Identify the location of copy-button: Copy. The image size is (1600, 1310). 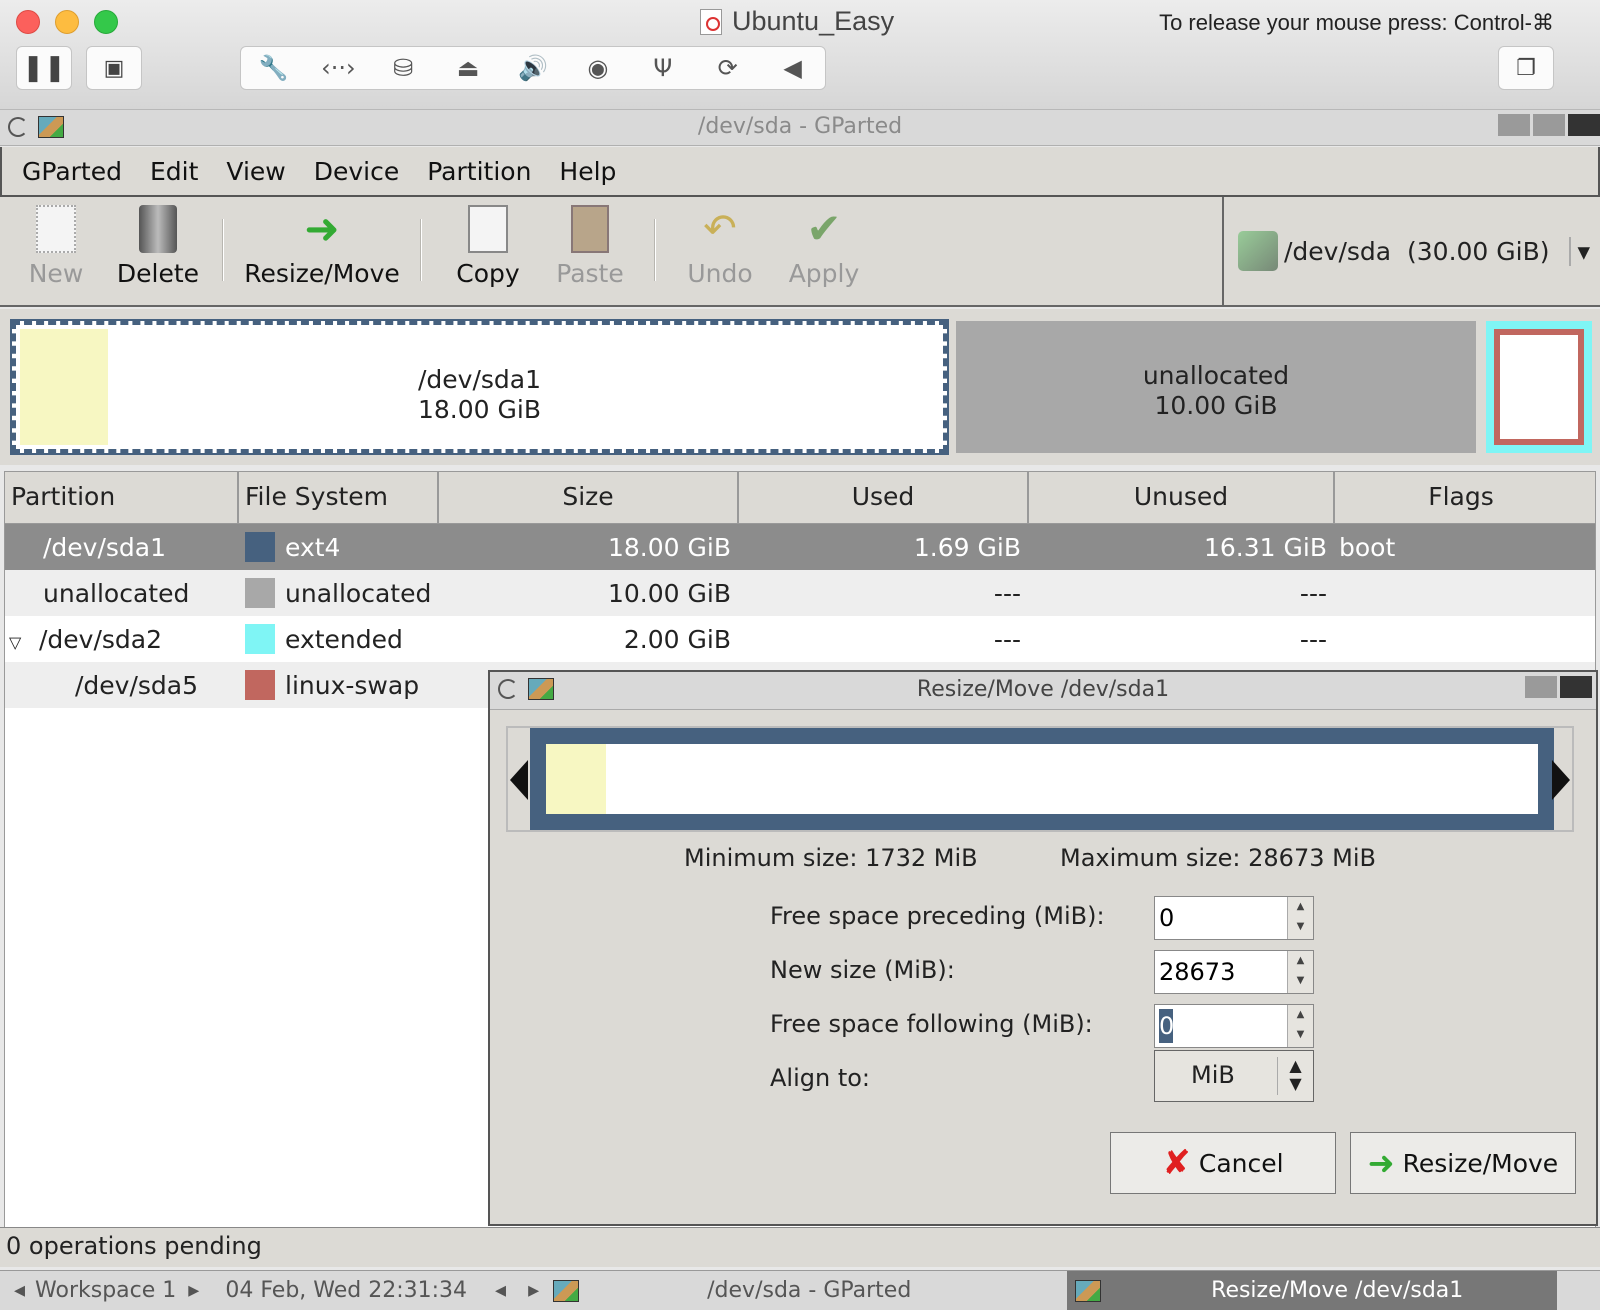
(488, 246).